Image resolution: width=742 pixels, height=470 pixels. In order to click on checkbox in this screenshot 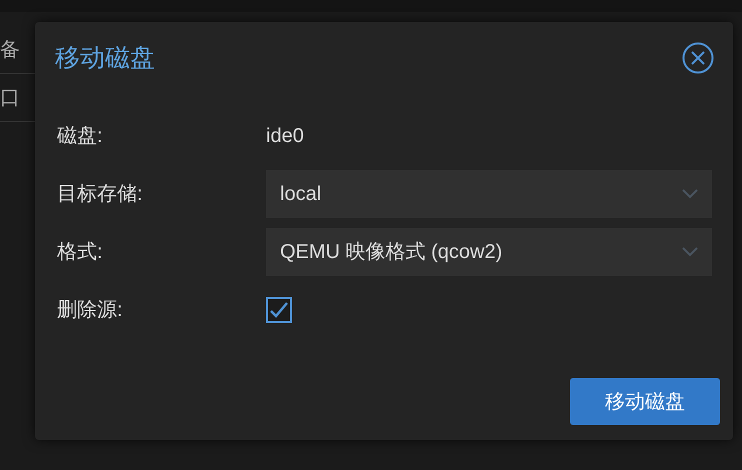, I will do `click(279, 310)`.